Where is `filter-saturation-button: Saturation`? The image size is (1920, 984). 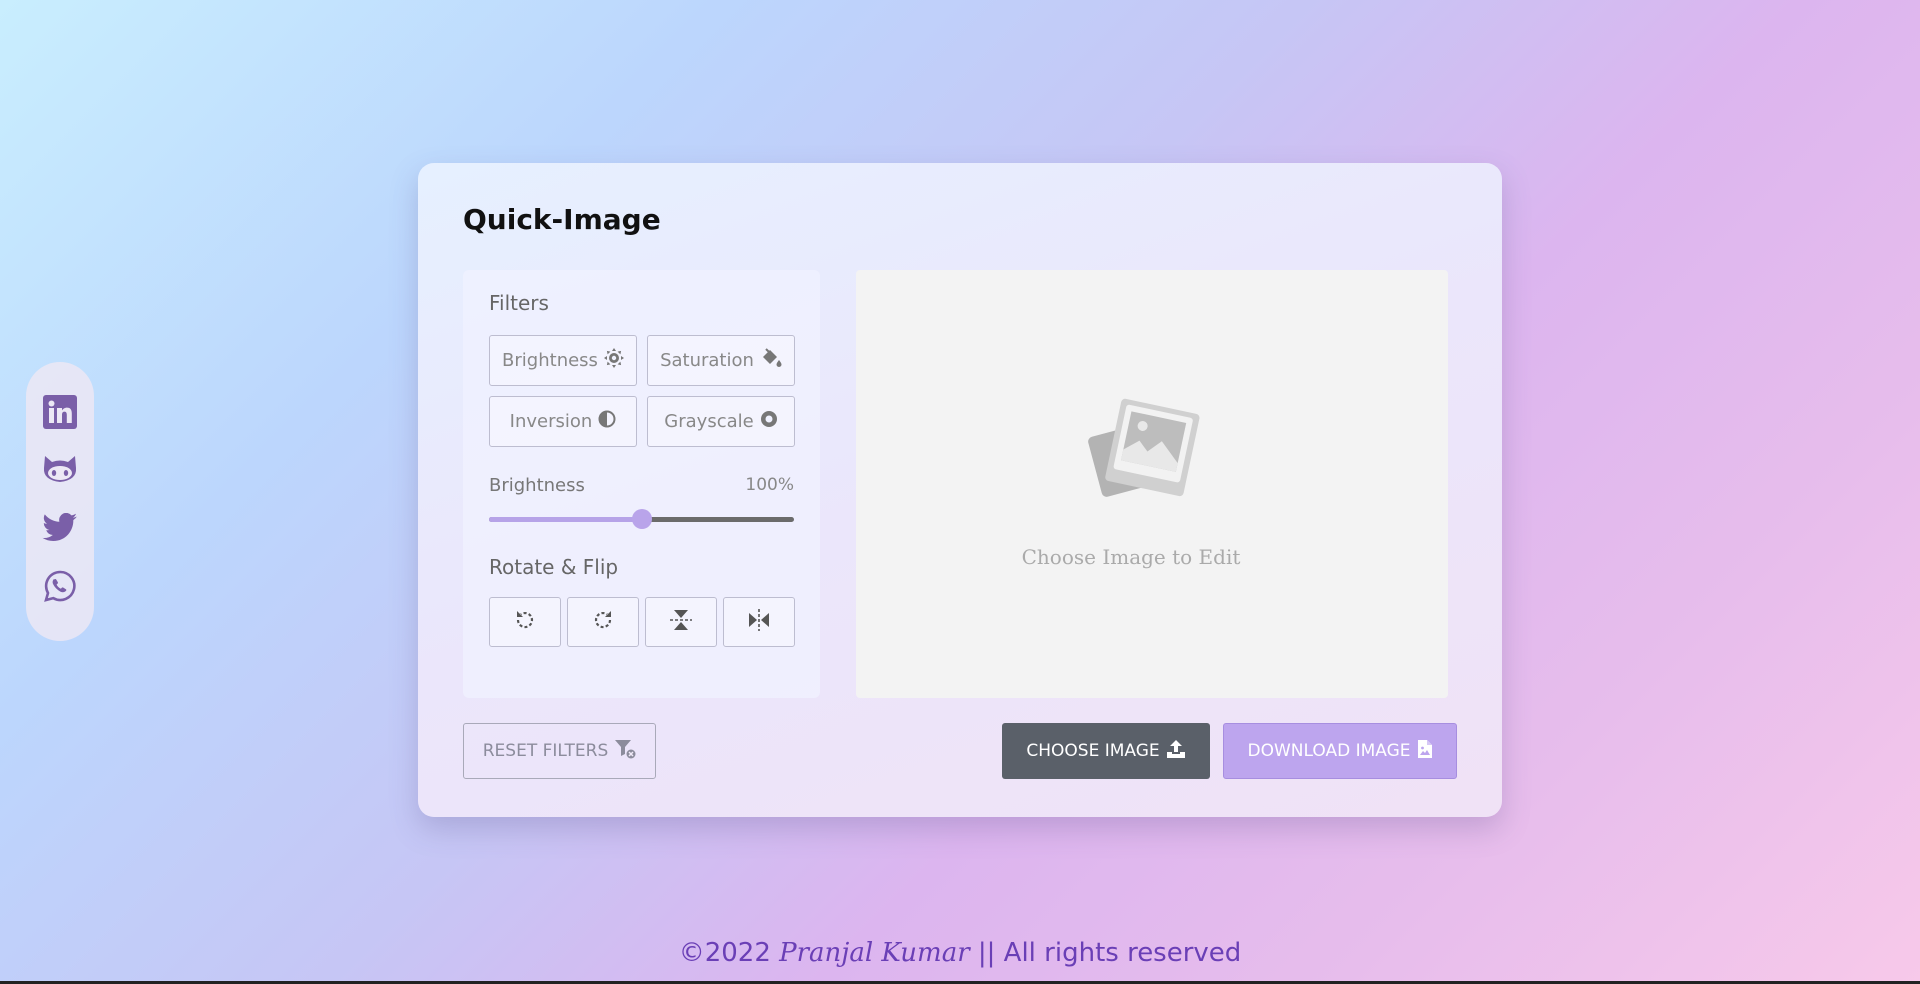
filter-saturation-button: Saturation is located at coordinates (721, 360).